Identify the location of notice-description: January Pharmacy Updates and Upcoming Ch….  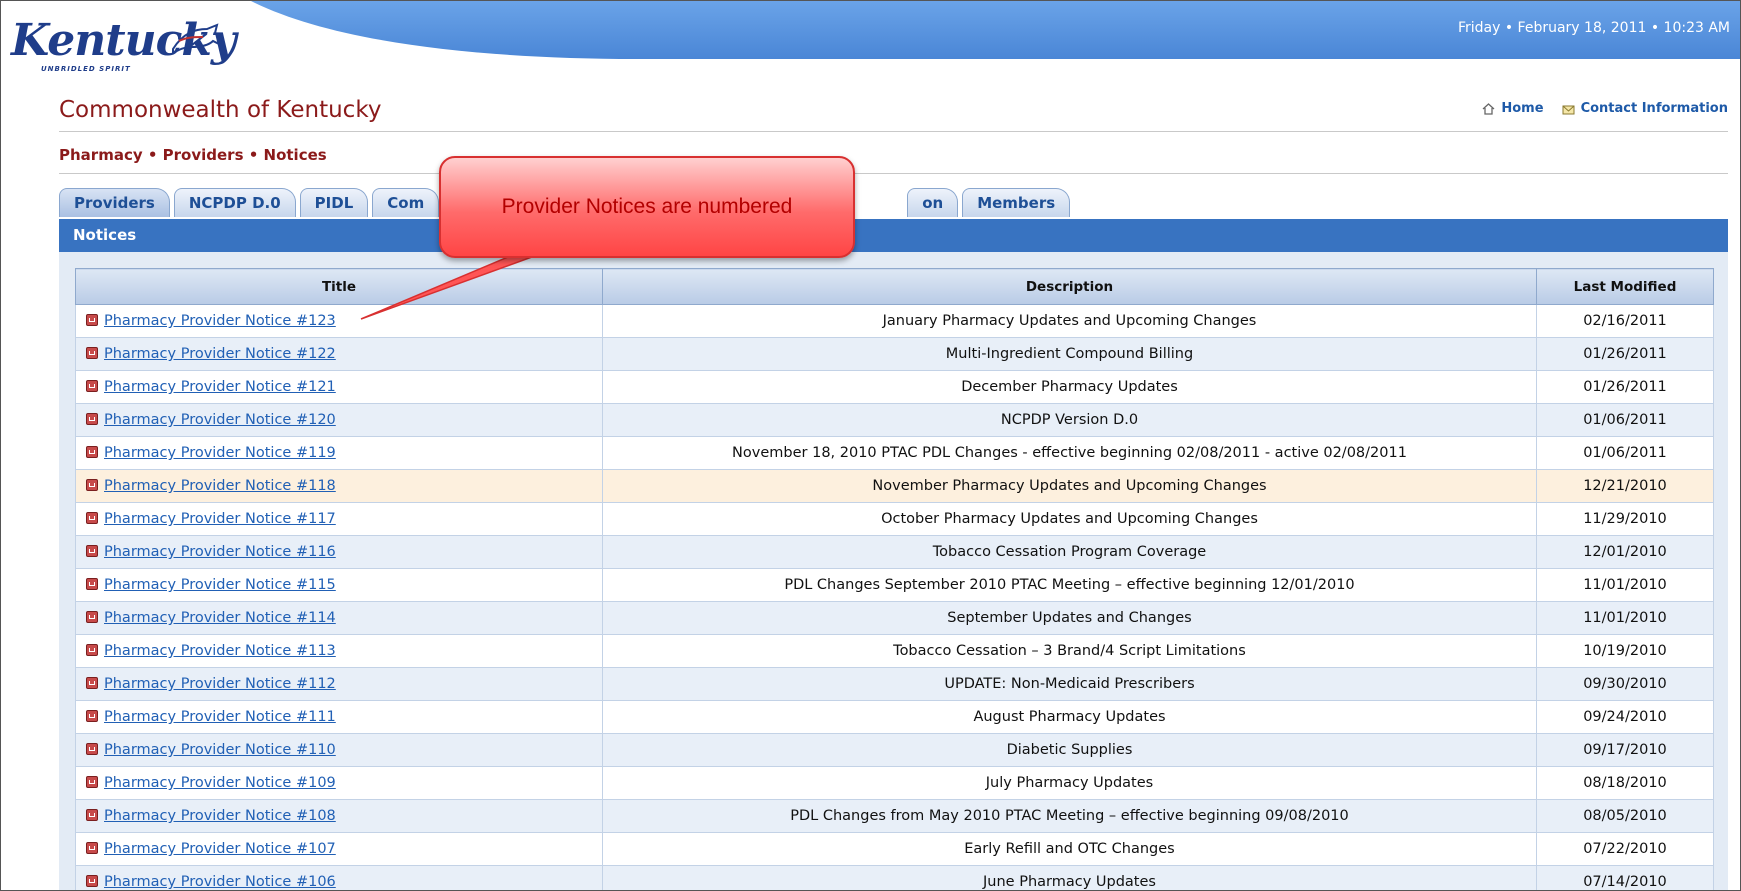
(1069, 321).